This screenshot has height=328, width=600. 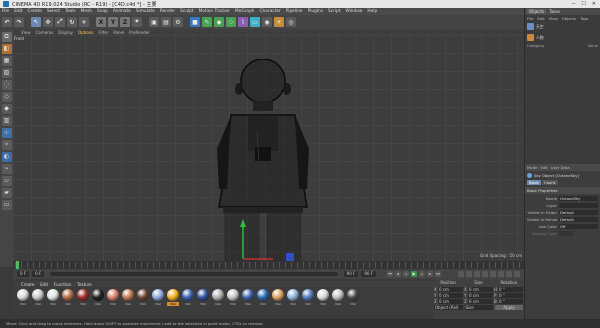 I want to click on floor-icon: ▭, so click(x=255, y=22).